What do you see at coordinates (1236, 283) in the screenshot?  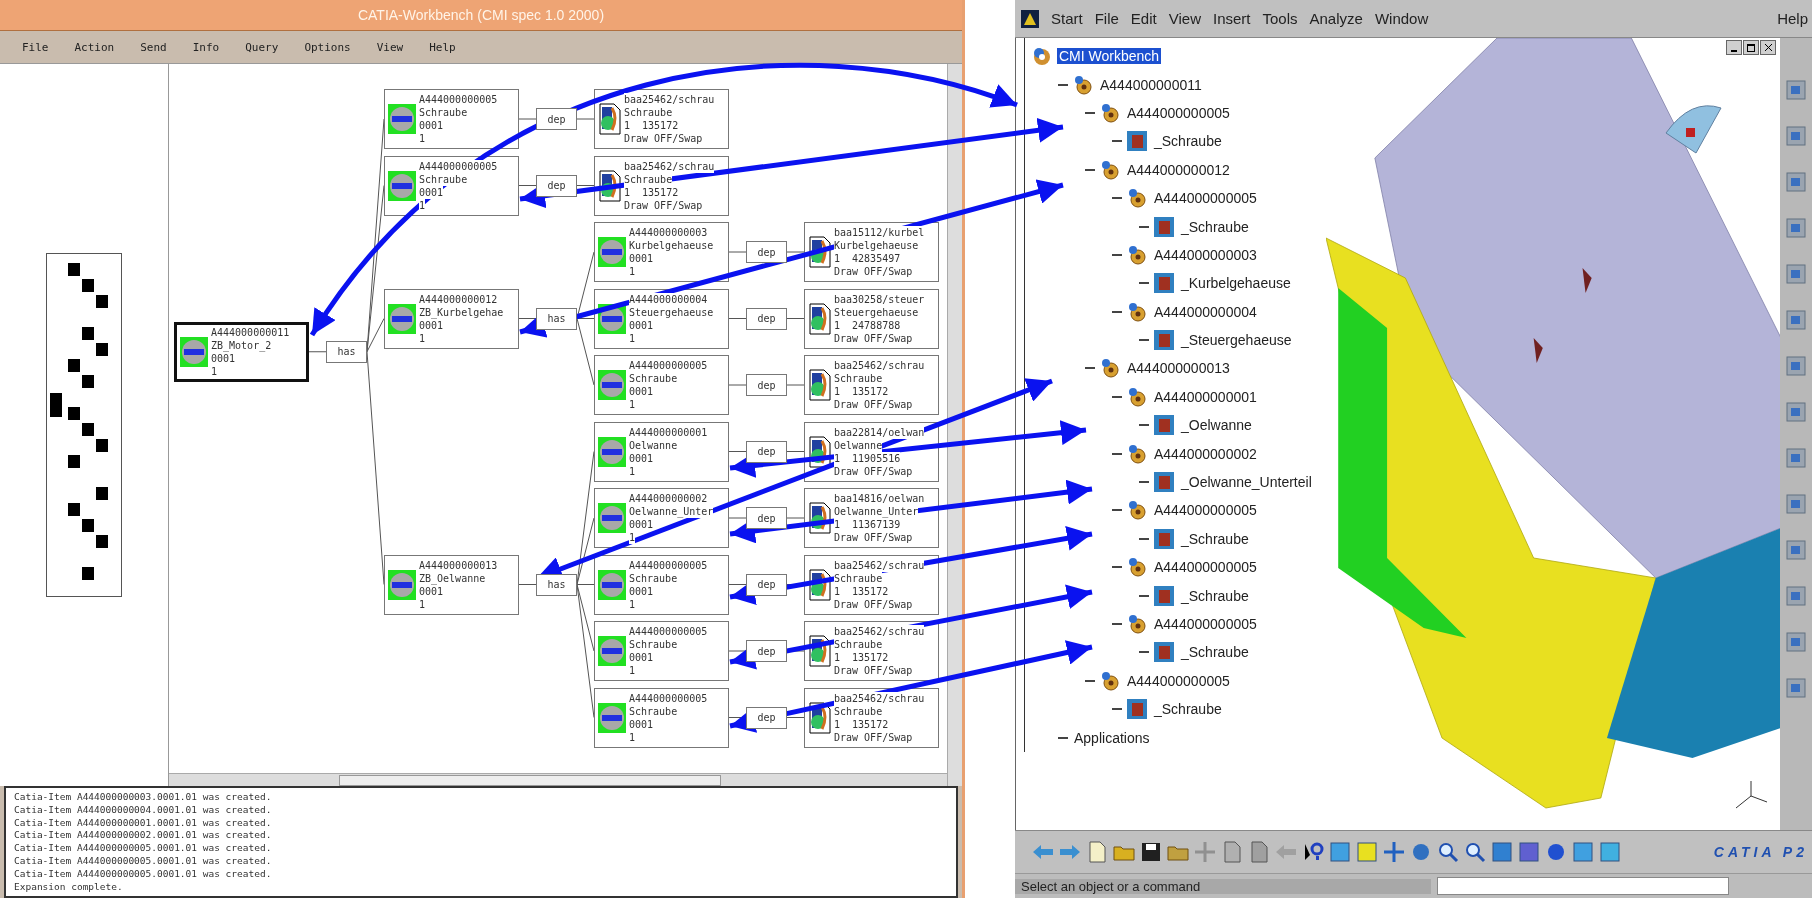 I see `tree-item: _Kurbelgehaeuse` at bounding box center [1236, 283].